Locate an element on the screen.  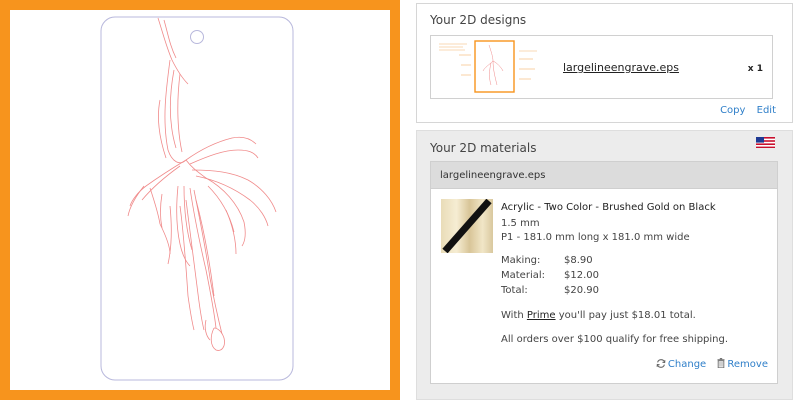
material-size: P1 - 181.0 mm long x 181.0 mm wide is located at coordinates (595, 237).